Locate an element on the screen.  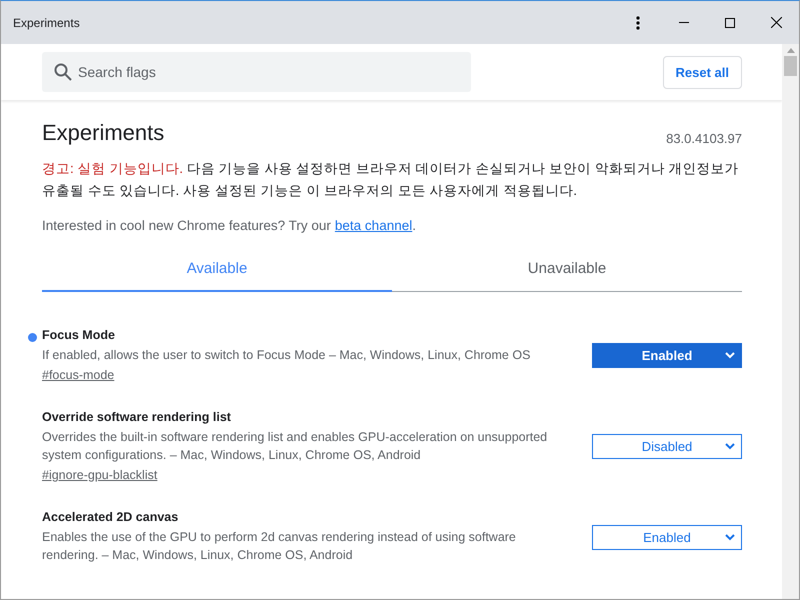
flag-name: Override software rendering list is located at coordinates (137, 417).